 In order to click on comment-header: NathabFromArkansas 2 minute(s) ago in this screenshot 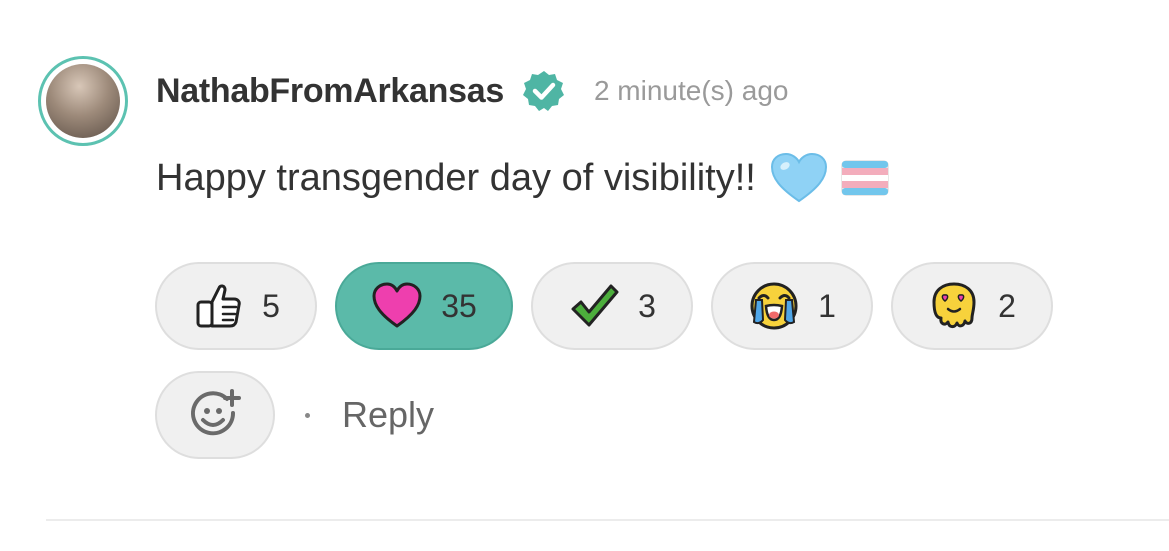, I will do `click(472, 91)`.